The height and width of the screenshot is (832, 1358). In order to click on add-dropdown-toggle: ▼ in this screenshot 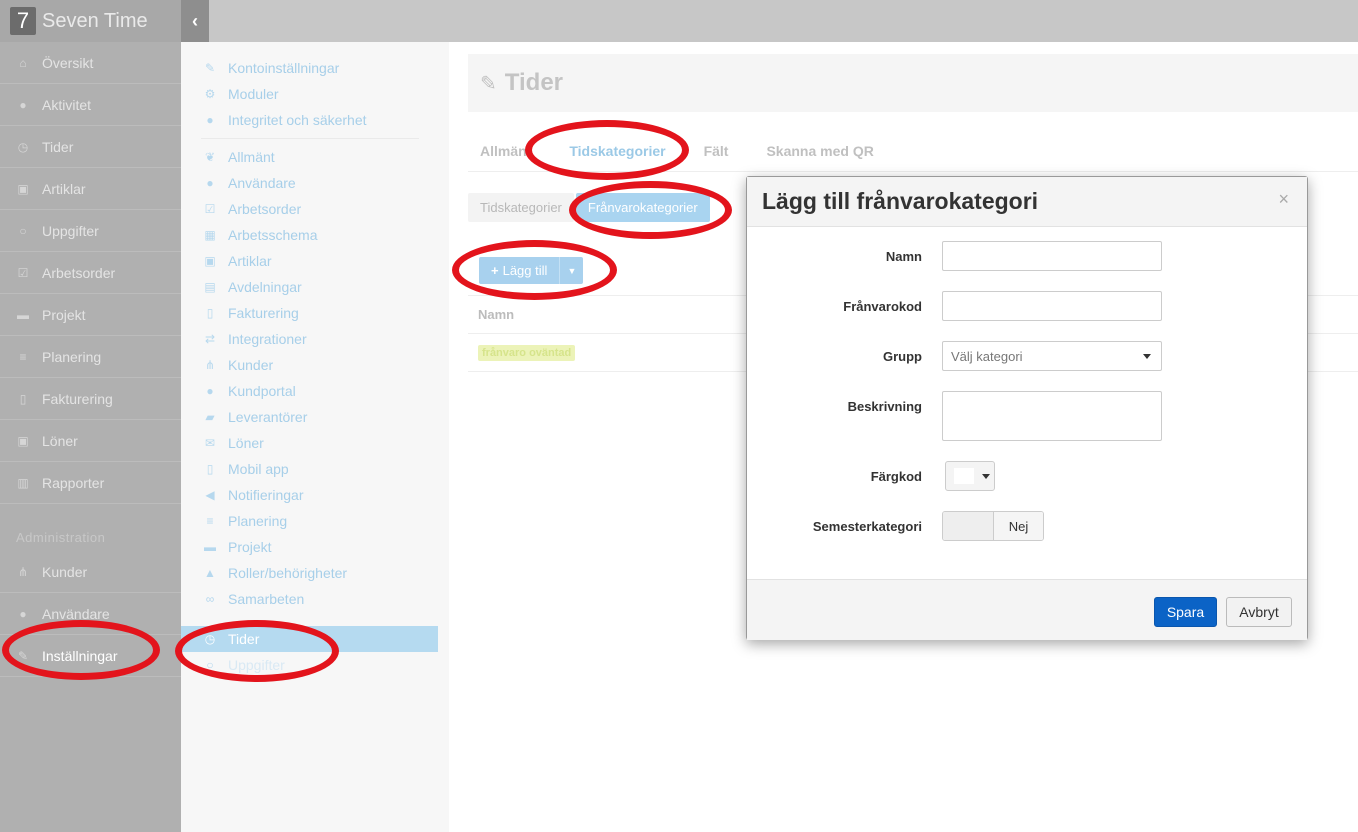, I will do `click(571, 270)`.